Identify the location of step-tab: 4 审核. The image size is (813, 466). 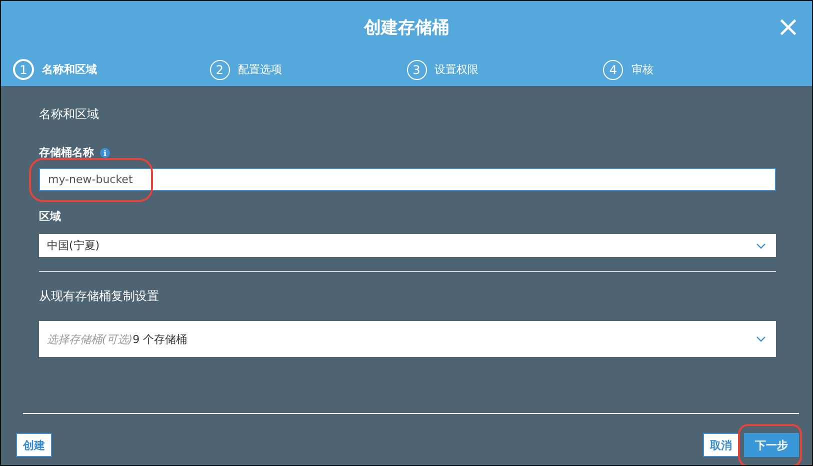
(701, 70).